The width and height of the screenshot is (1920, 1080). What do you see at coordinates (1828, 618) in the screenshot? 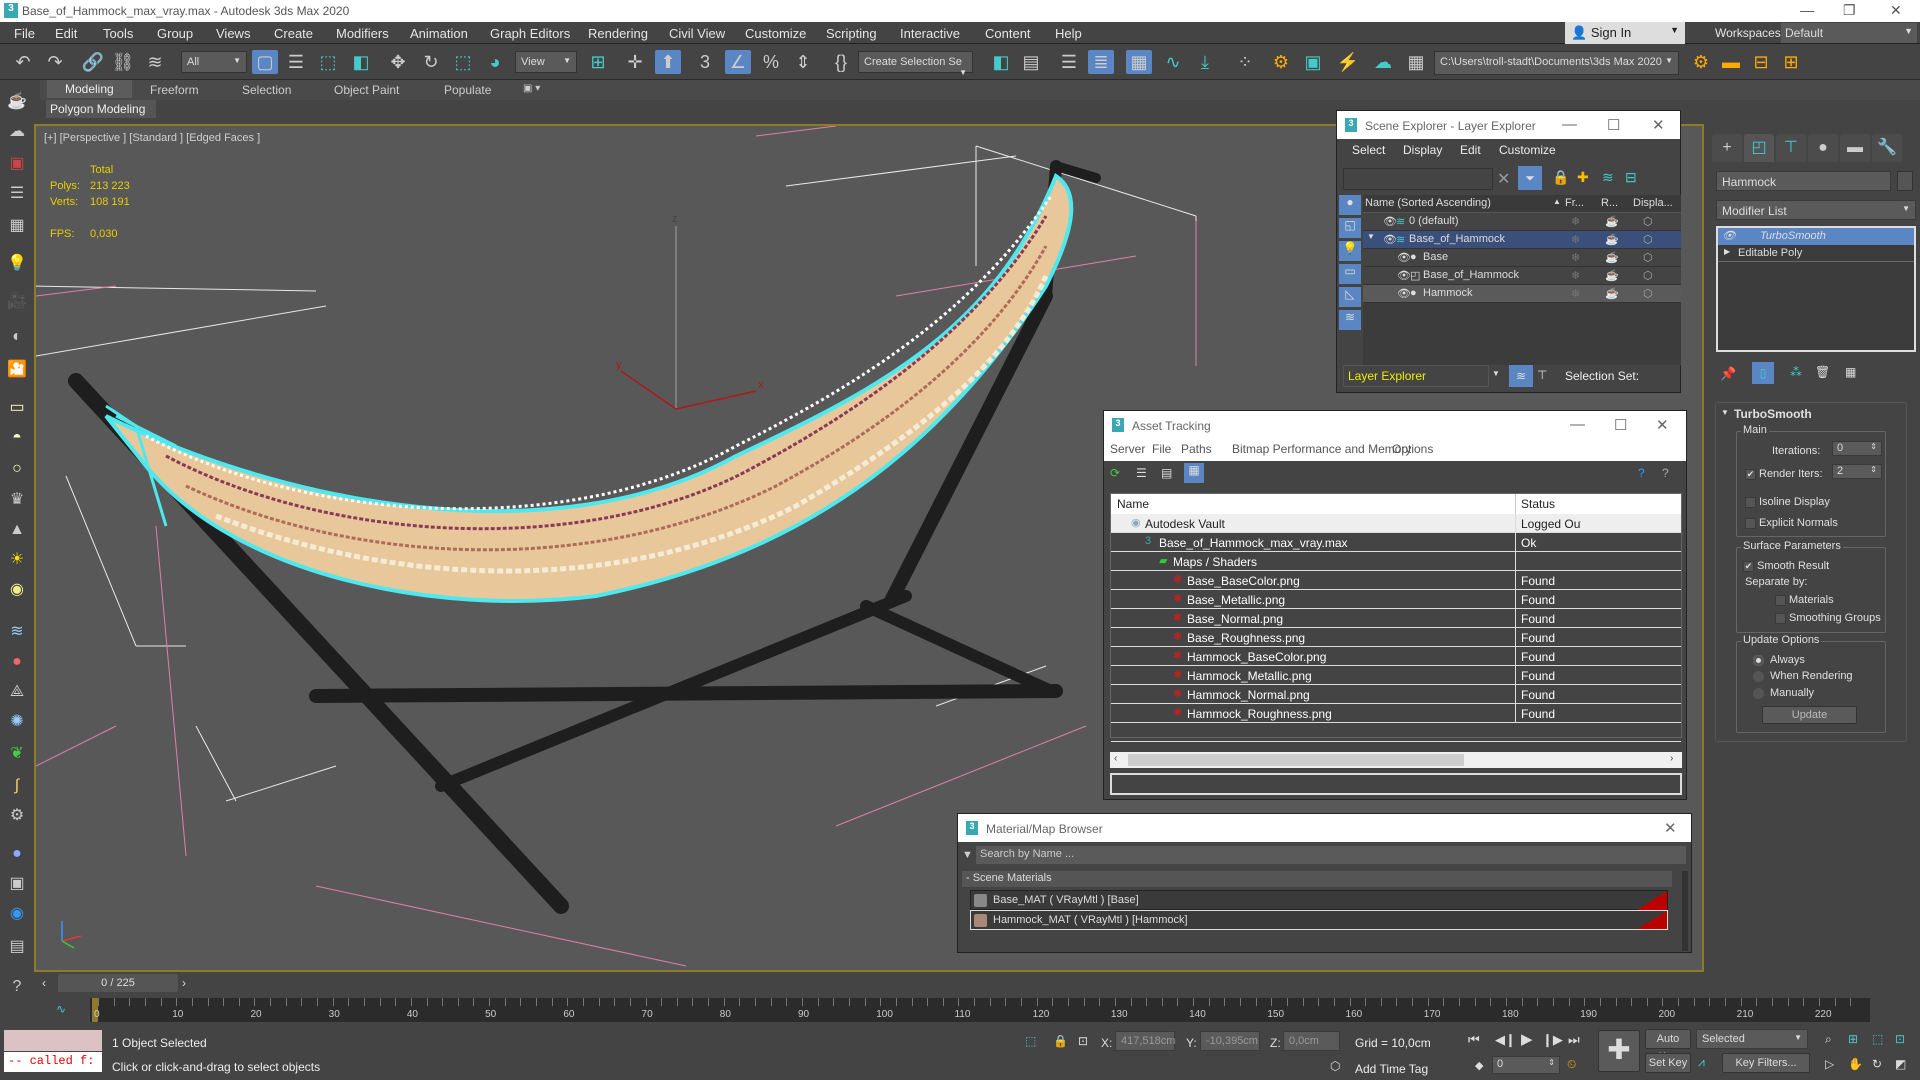
I see `smoothing-groups-checkbox: Smoothing Groups` at bounding box center [1828, 618].